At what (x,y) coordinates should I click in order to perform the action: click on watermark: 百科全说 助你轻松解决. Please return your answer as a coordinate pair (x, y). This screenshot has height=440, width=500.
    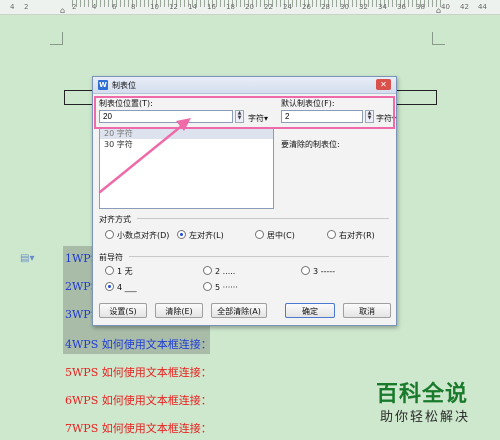
    Looking at the image, I should click on (434, 404).